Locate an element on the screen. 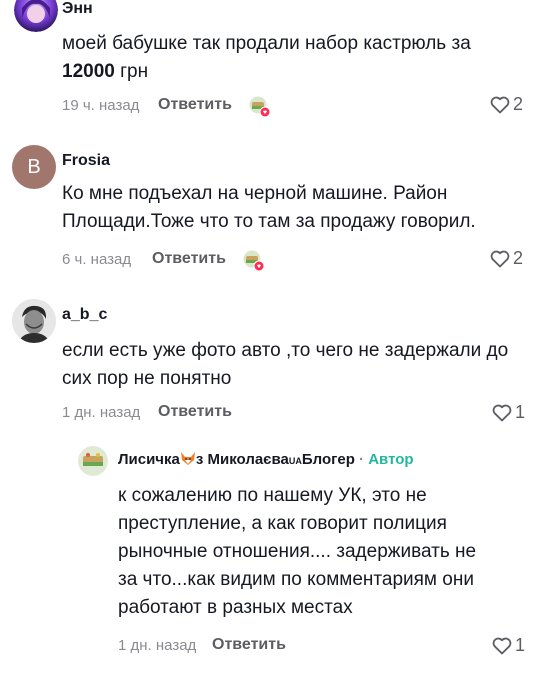  comment-username: a_b_c is located at coordinates (84, 315).